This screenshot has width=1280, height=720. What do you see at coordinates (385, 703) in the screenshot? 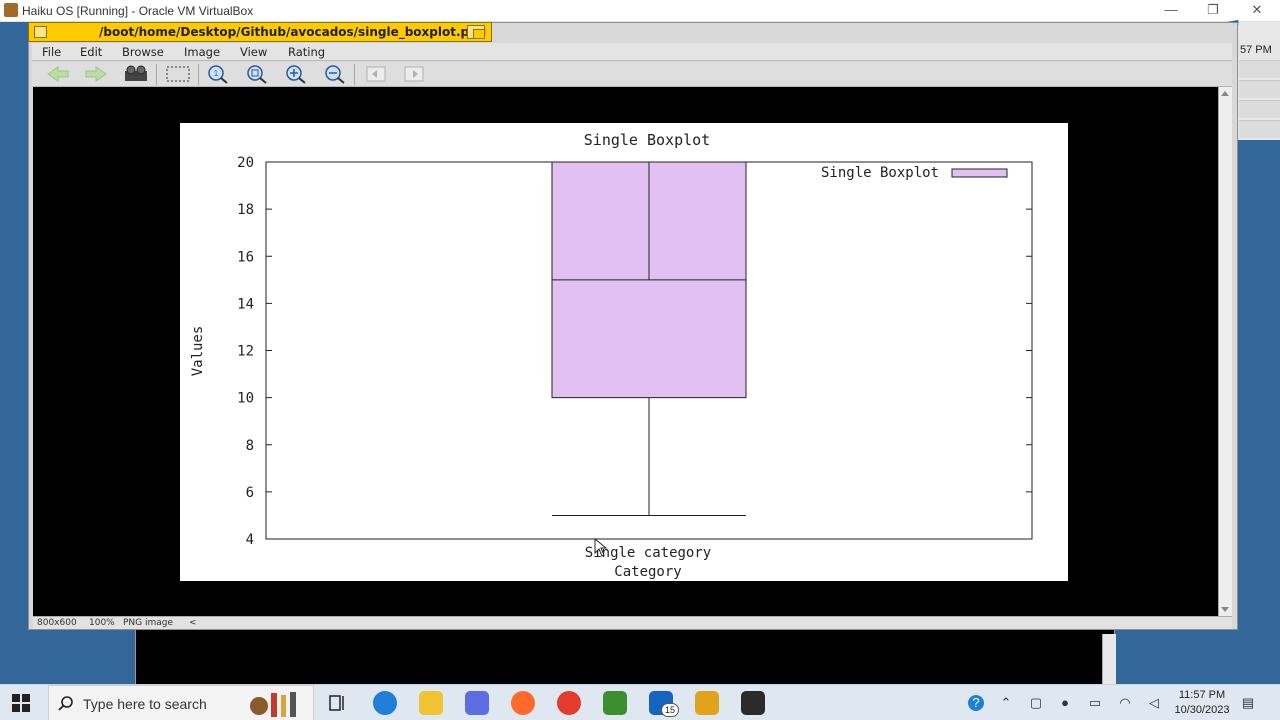
I see `edge-browser-icon` at bounding box center [385, 703].